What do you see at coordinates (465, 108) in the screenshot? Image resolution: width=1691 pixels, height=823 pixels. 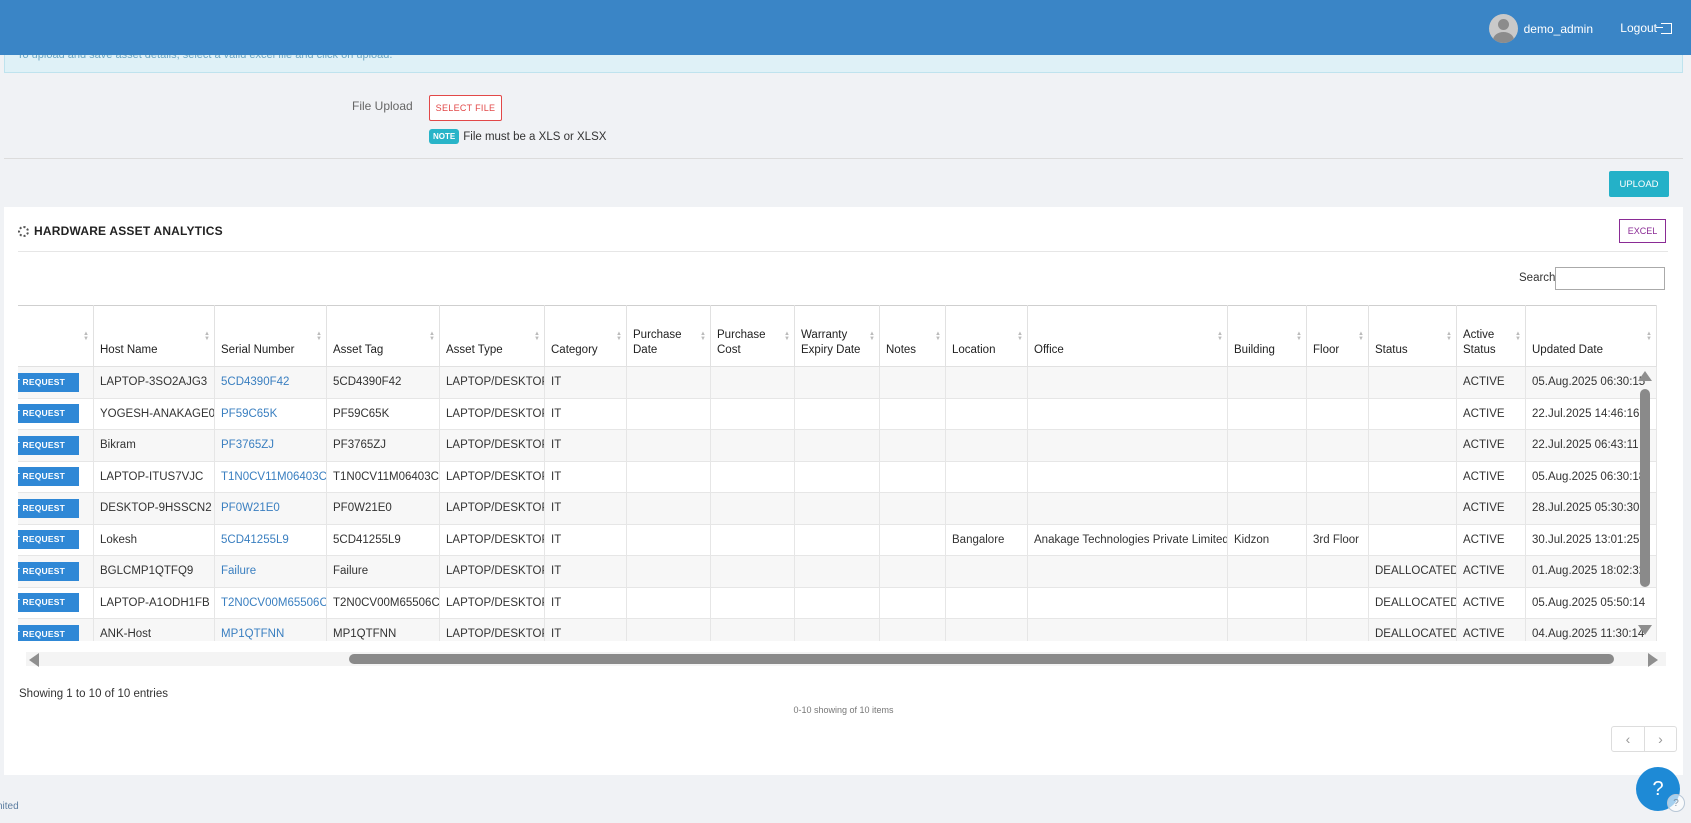 I see `select-file-button: SELECT FILE` at bounding box center [465, 108].